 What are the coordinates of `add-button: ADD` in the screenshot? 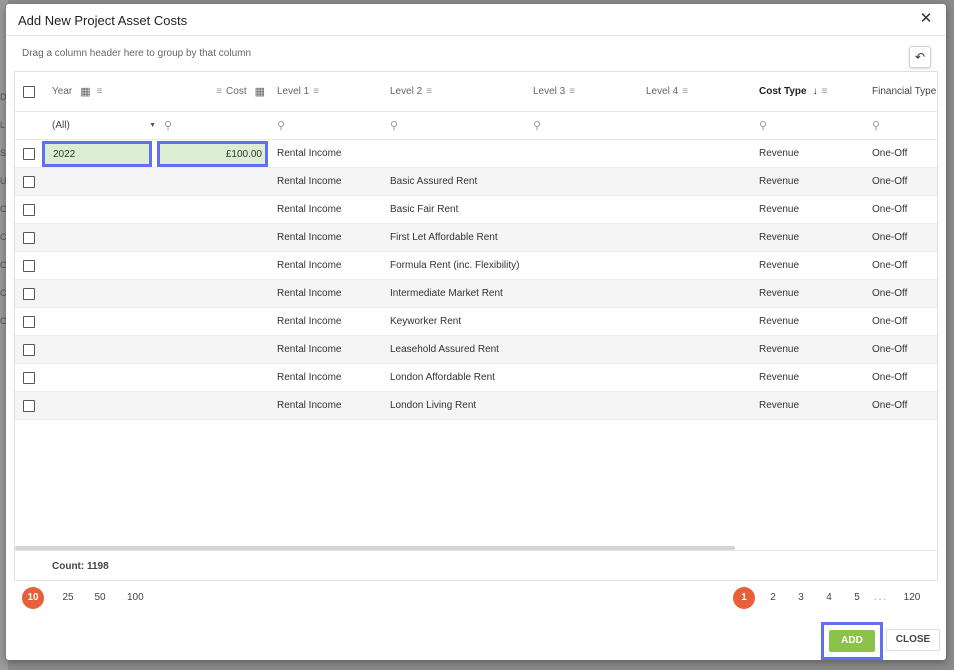 It's located at (852, 641).